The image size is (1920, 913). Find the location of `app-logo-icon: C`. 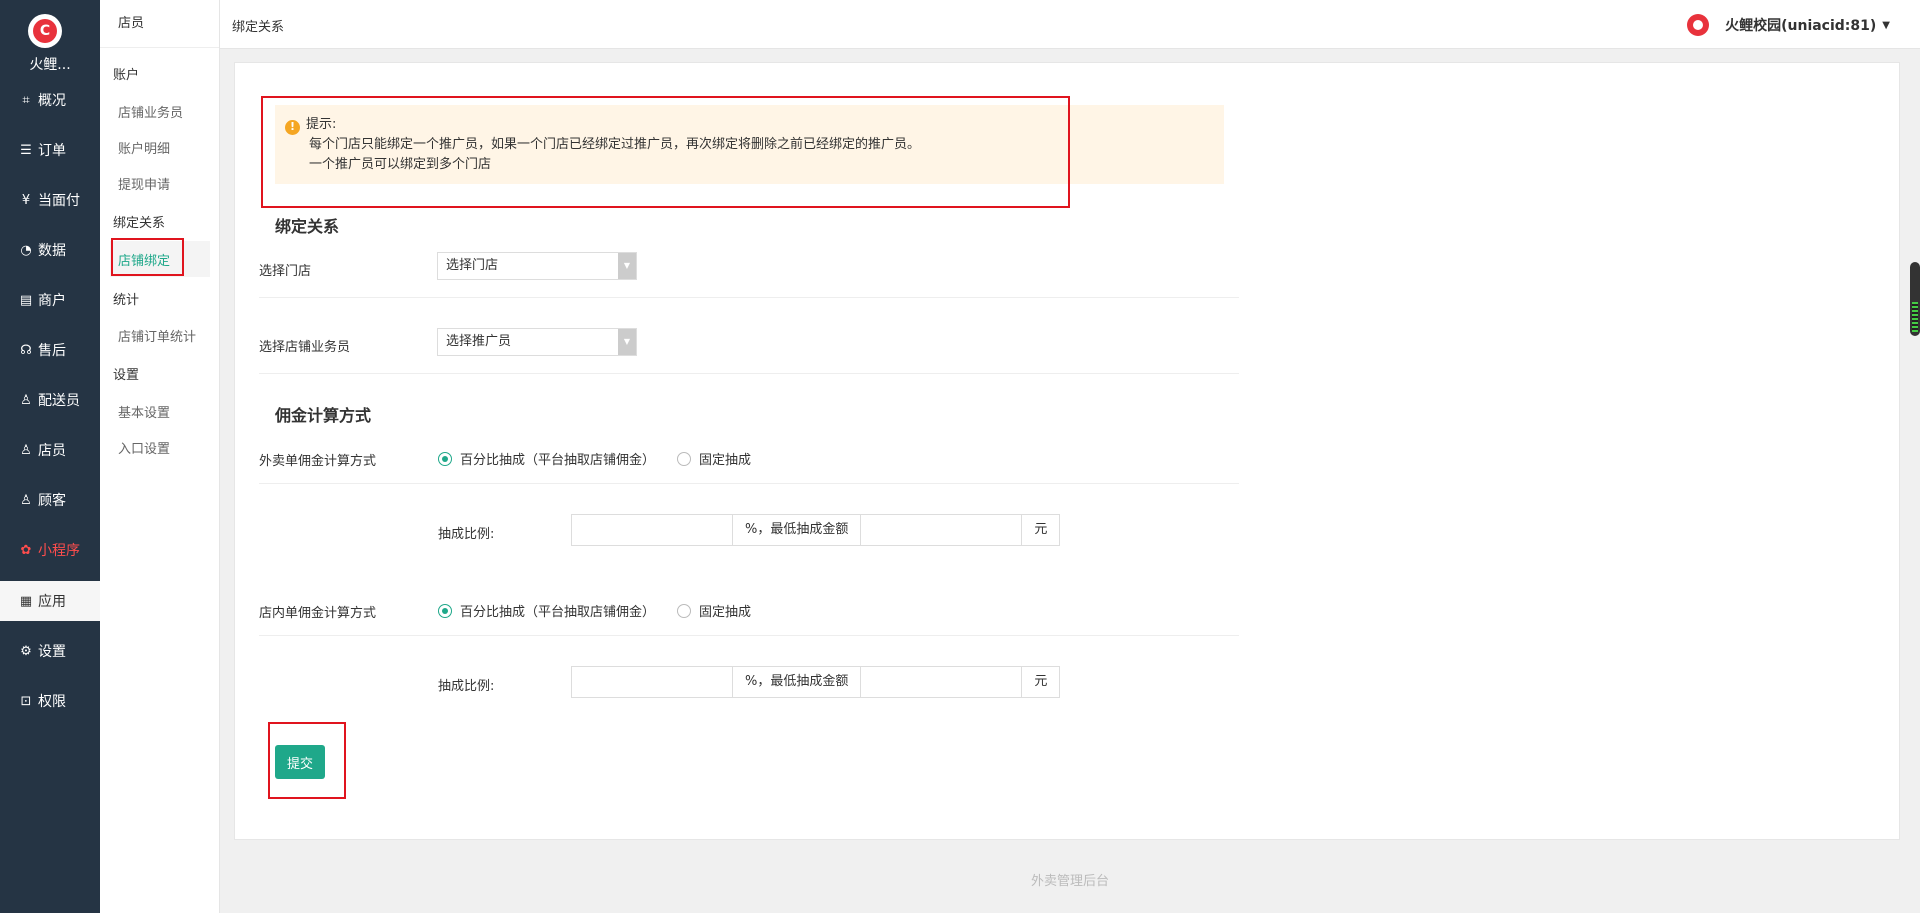

app-logo-icon: C is located at coordinates (45, 31).